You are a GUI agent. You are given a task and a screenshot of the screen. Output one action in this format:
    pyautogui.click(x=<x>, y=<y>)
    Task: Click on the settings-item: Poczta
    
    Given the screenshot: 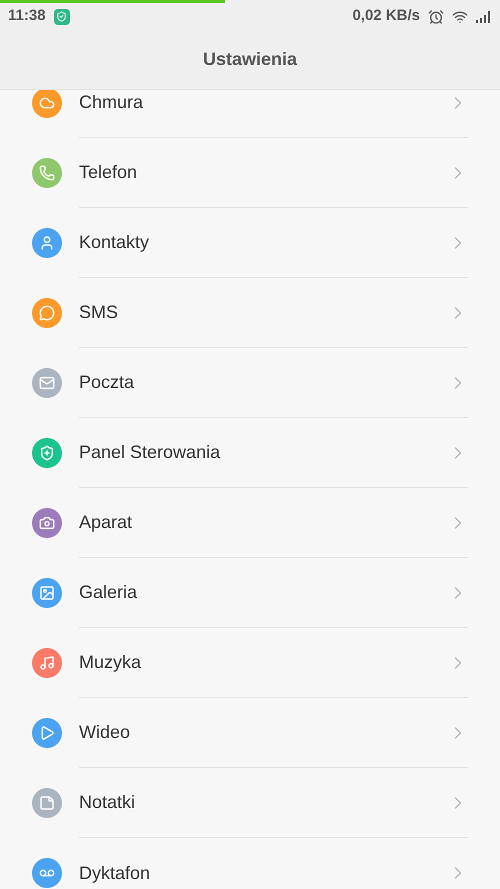 What is the action you would take?
    pyautogui.click(x=250, y=383)
    